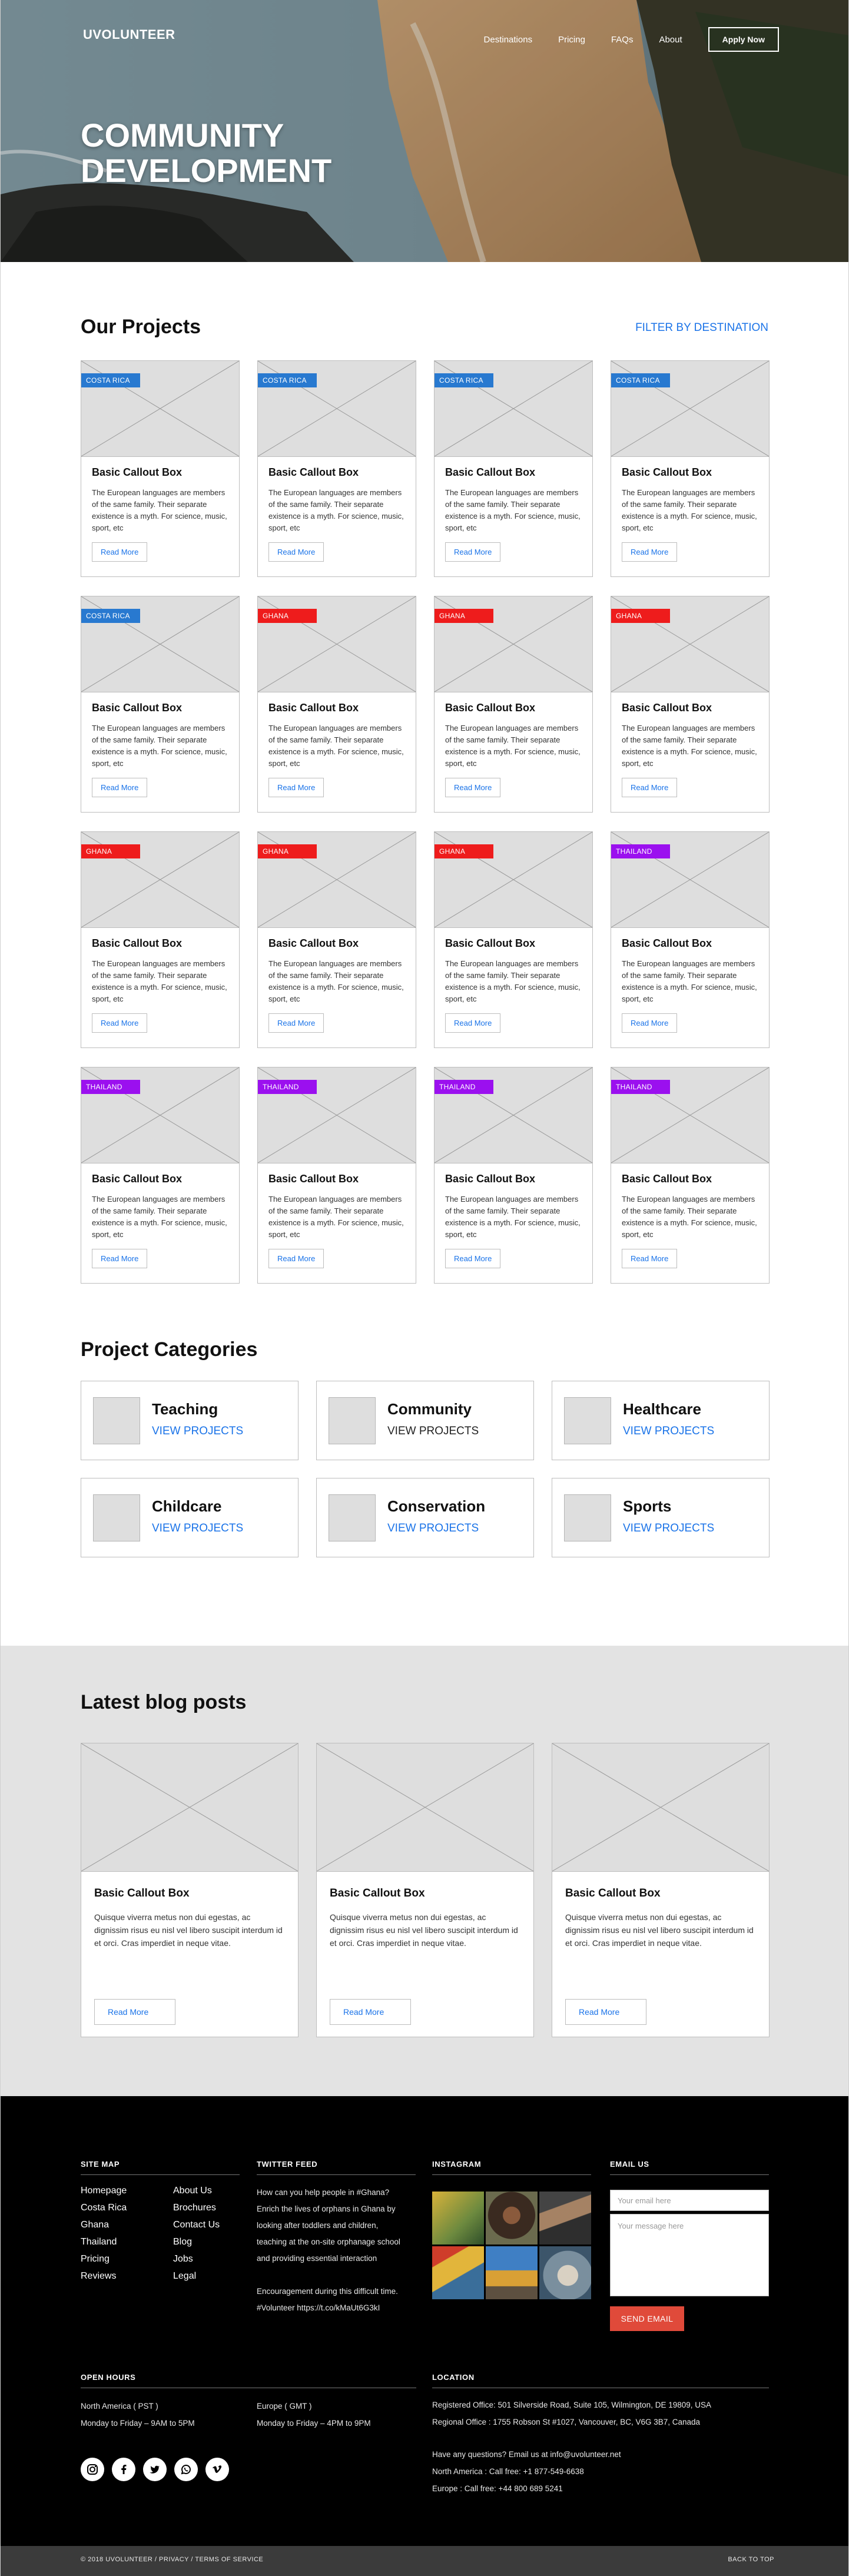 The image size is (849, 2576). What do you see at coordinates (689, 2200) in the screenshot?
I see `email-input: Your email here` at bounding box center [689, 2200].